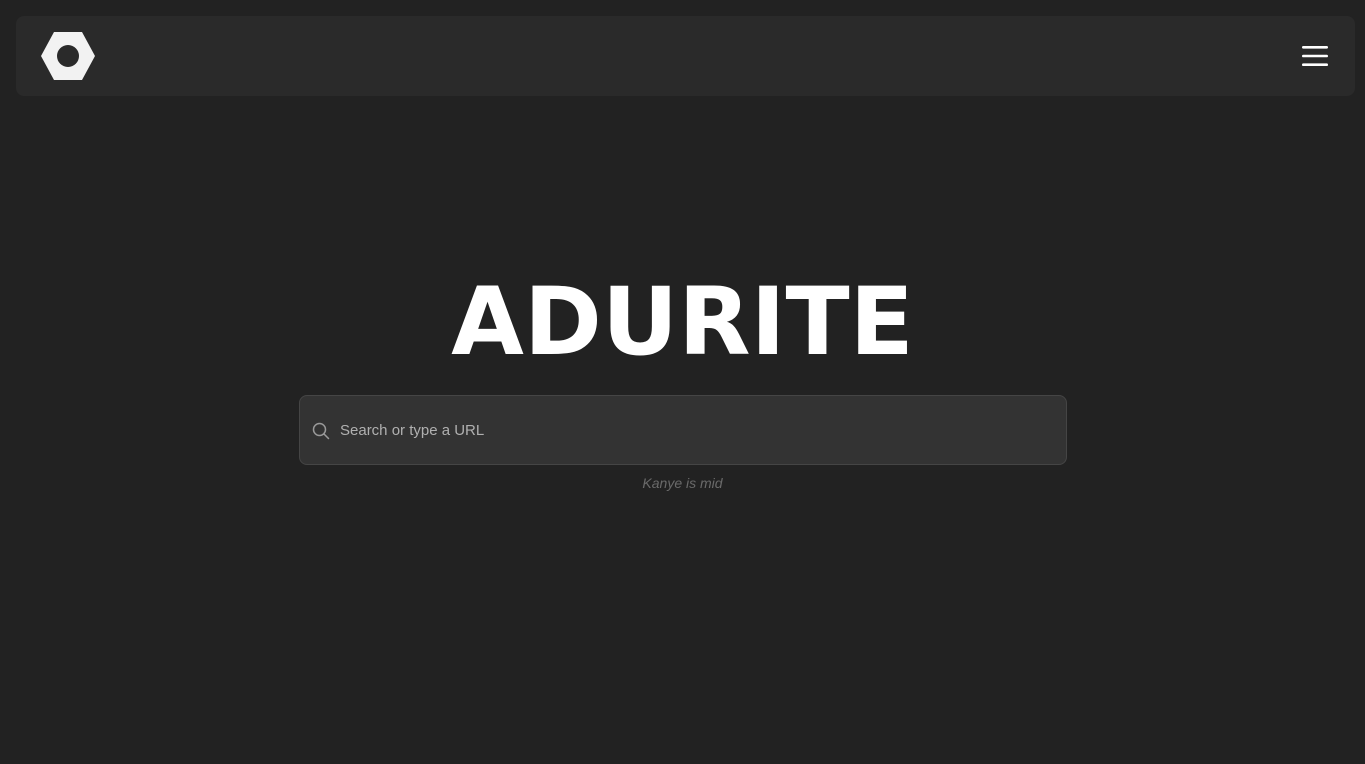  Describe the element at coordinates (68, 56) in the screenshot. I see `hexagon-logo-icon` at that location.